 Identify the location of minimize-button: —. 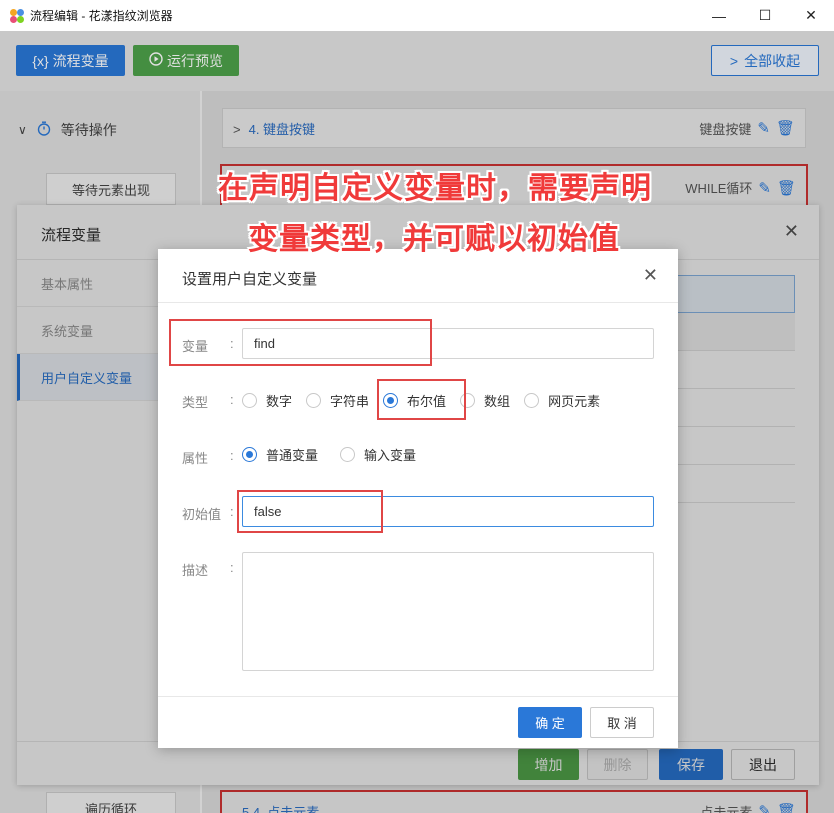
(719, 15).